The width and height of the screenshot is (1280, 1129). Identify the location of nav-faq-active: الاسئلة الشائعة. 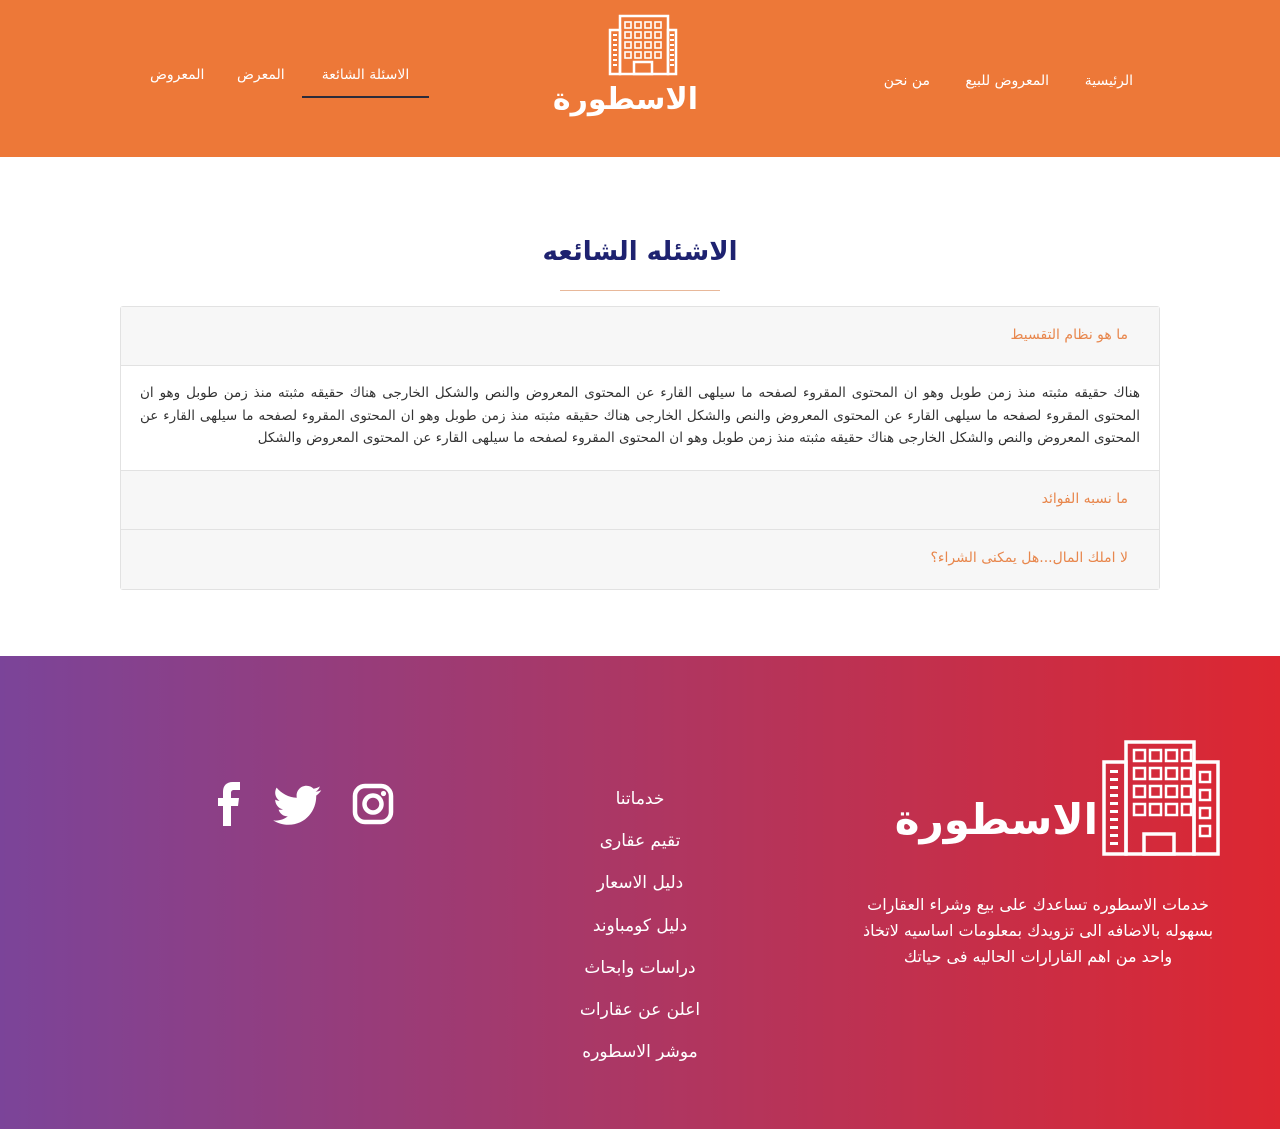
(365, 80).